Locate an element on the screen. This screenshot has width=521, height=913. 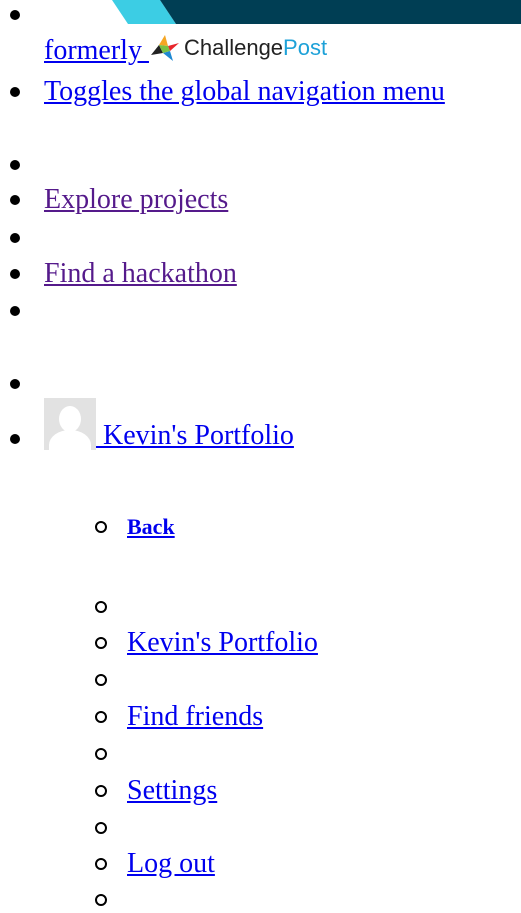
avatar is located at coordinates (70, 424).